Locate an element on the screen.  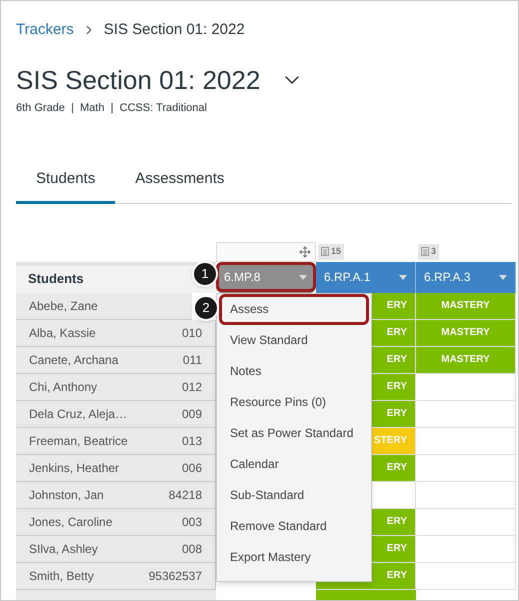
count-badge: 15 is located at coordinates (331, 252).